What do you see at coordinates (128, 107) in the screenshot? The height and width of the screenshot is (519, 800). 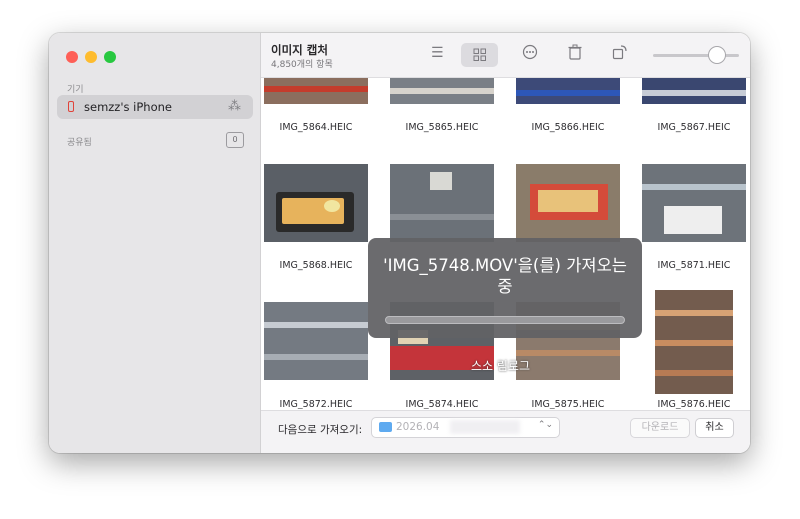 I see `device-name: semzz's iPhone` at bounding box center [128, 107].